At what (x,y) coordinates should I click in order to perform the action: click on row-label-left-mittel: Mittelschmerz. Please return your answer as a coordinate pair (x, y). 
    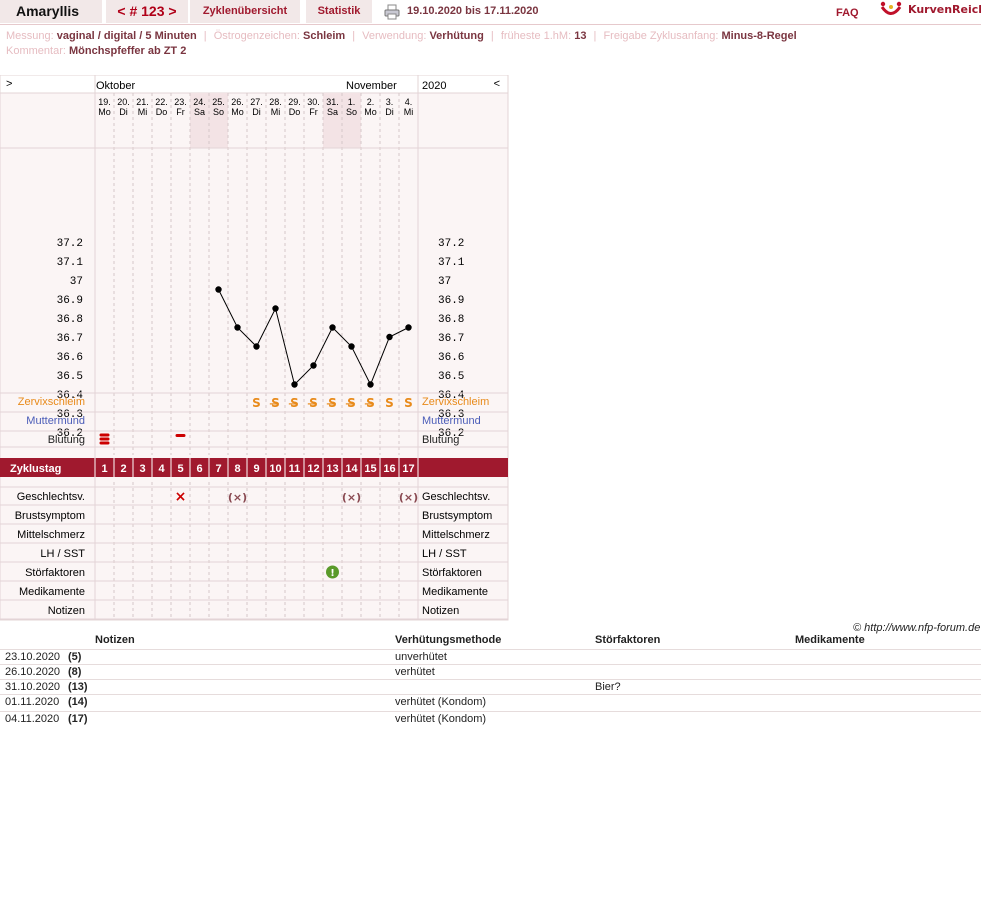
    Looking at the image, I should click on (51, 535).